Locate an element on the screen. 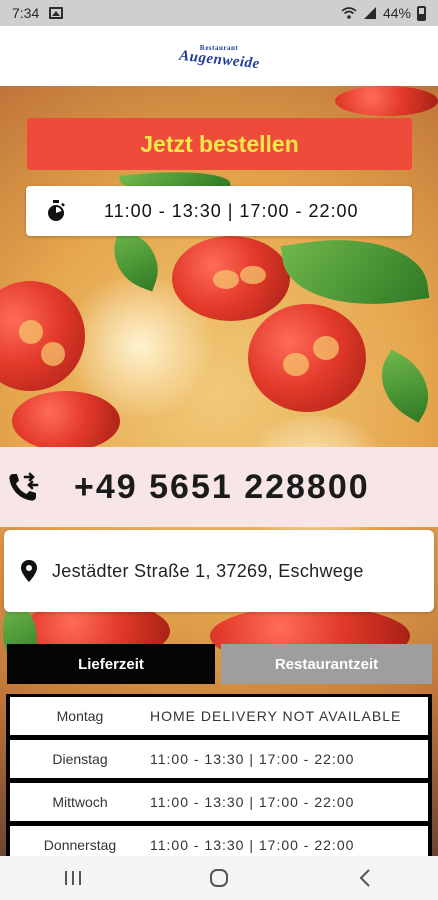  logo-main-text: Augenweide is located at coordinates (219, 59).